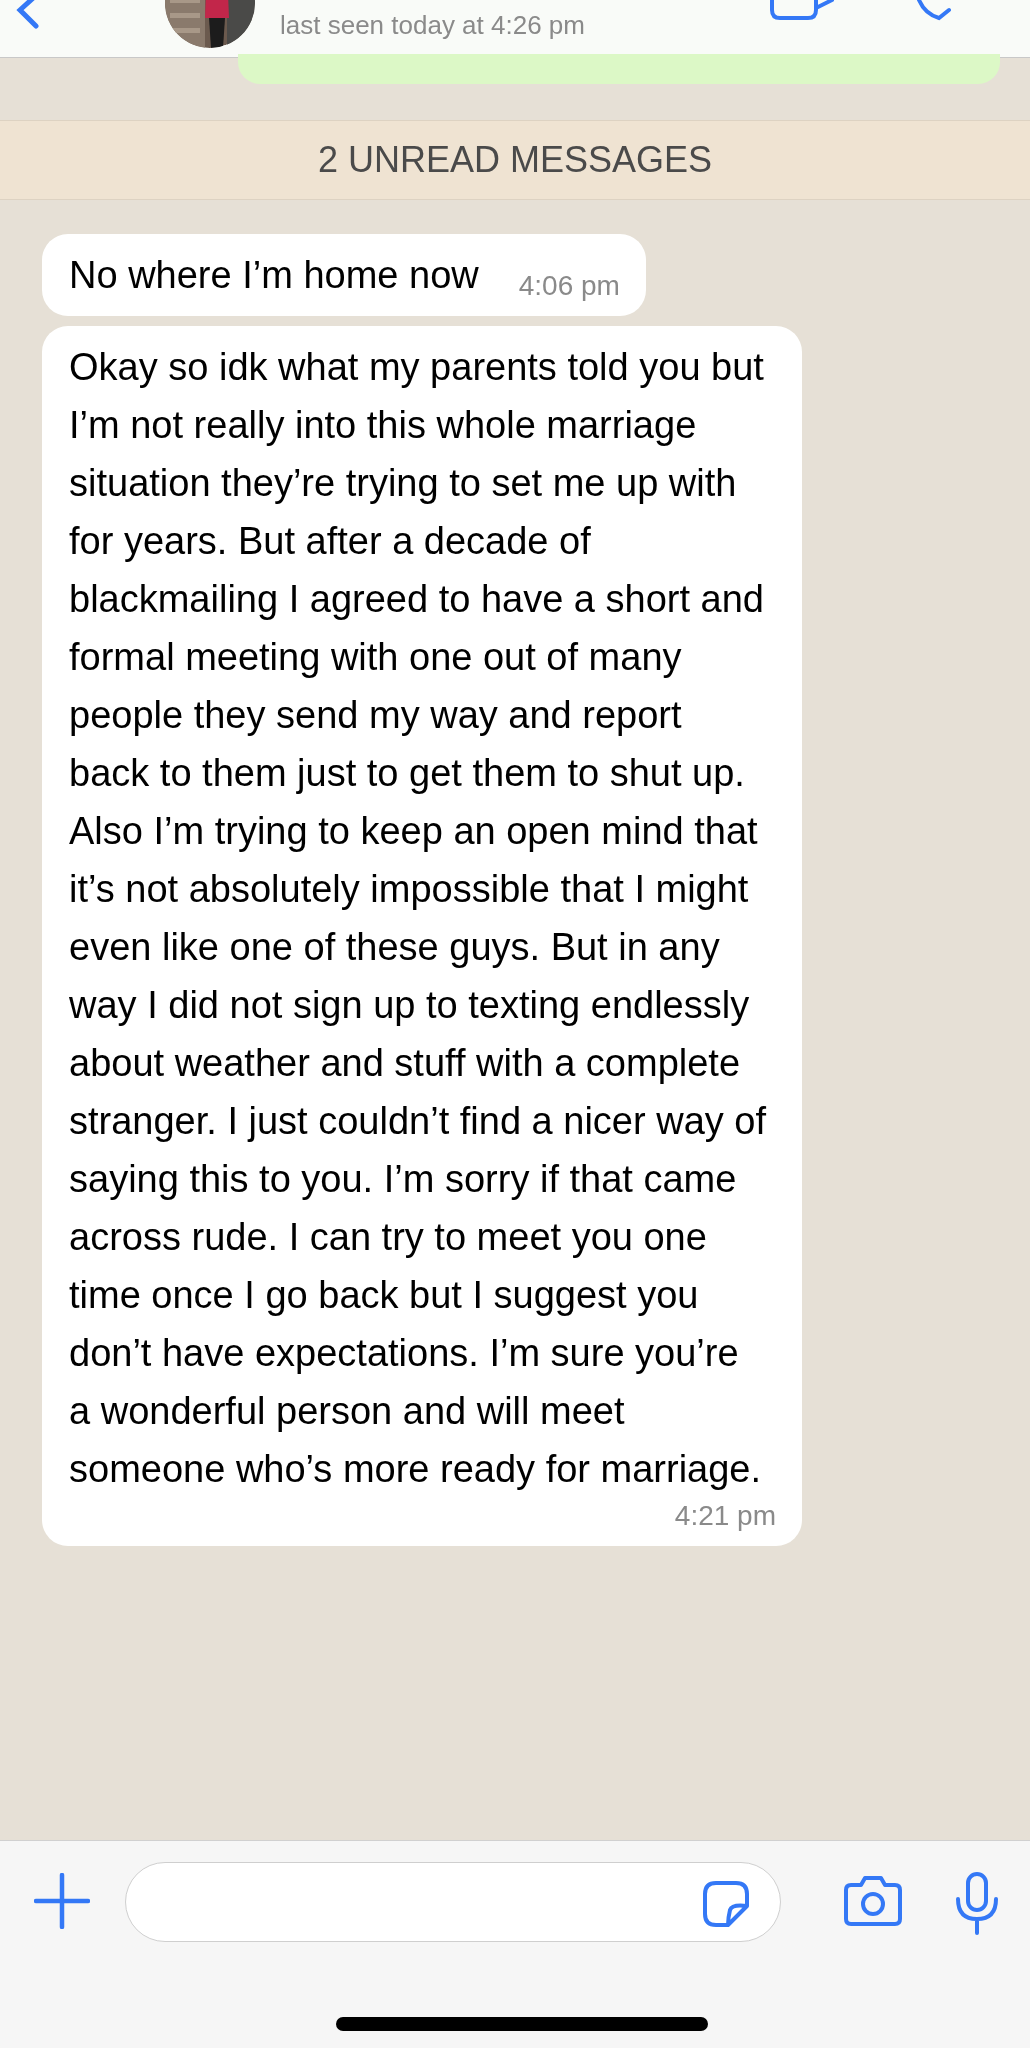 This screenshot has width=1030, height=2048. Describe the element at coordinates (515, 160) in the screenshot. I see `unread-banner: 2 UNREAD MESSAGES` at that location.